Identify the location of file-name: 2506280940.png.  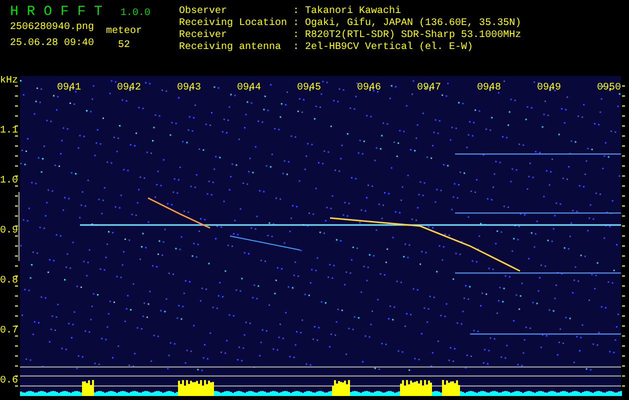
(52, 28).